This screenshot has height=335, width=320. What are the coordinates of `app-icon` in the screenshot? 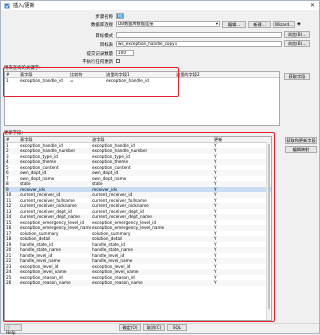 It's located at (7, 5).